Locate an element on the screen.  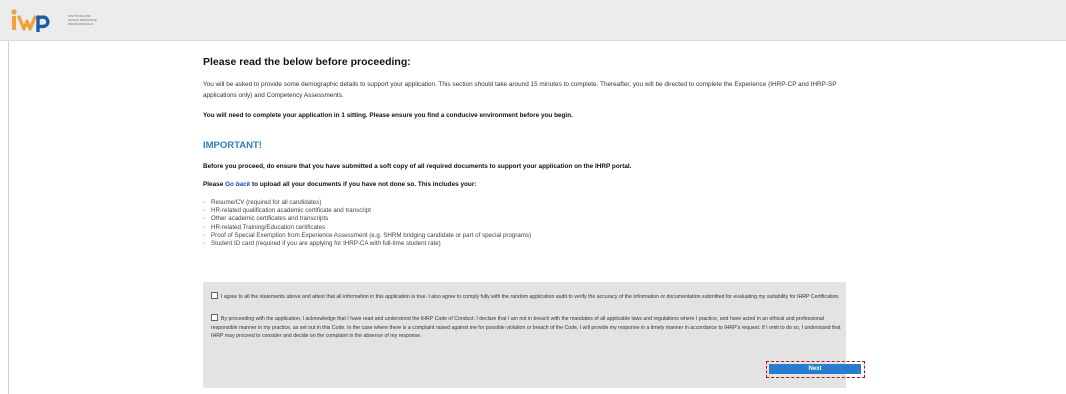
important-heading: IMPORTANT! is located at coordinates (232, 145).